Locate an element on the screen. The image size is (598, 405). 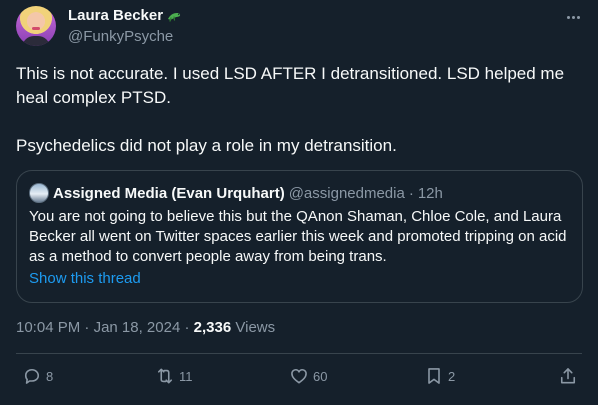
retweet-button: 11 is located at coordinates (174, 376).